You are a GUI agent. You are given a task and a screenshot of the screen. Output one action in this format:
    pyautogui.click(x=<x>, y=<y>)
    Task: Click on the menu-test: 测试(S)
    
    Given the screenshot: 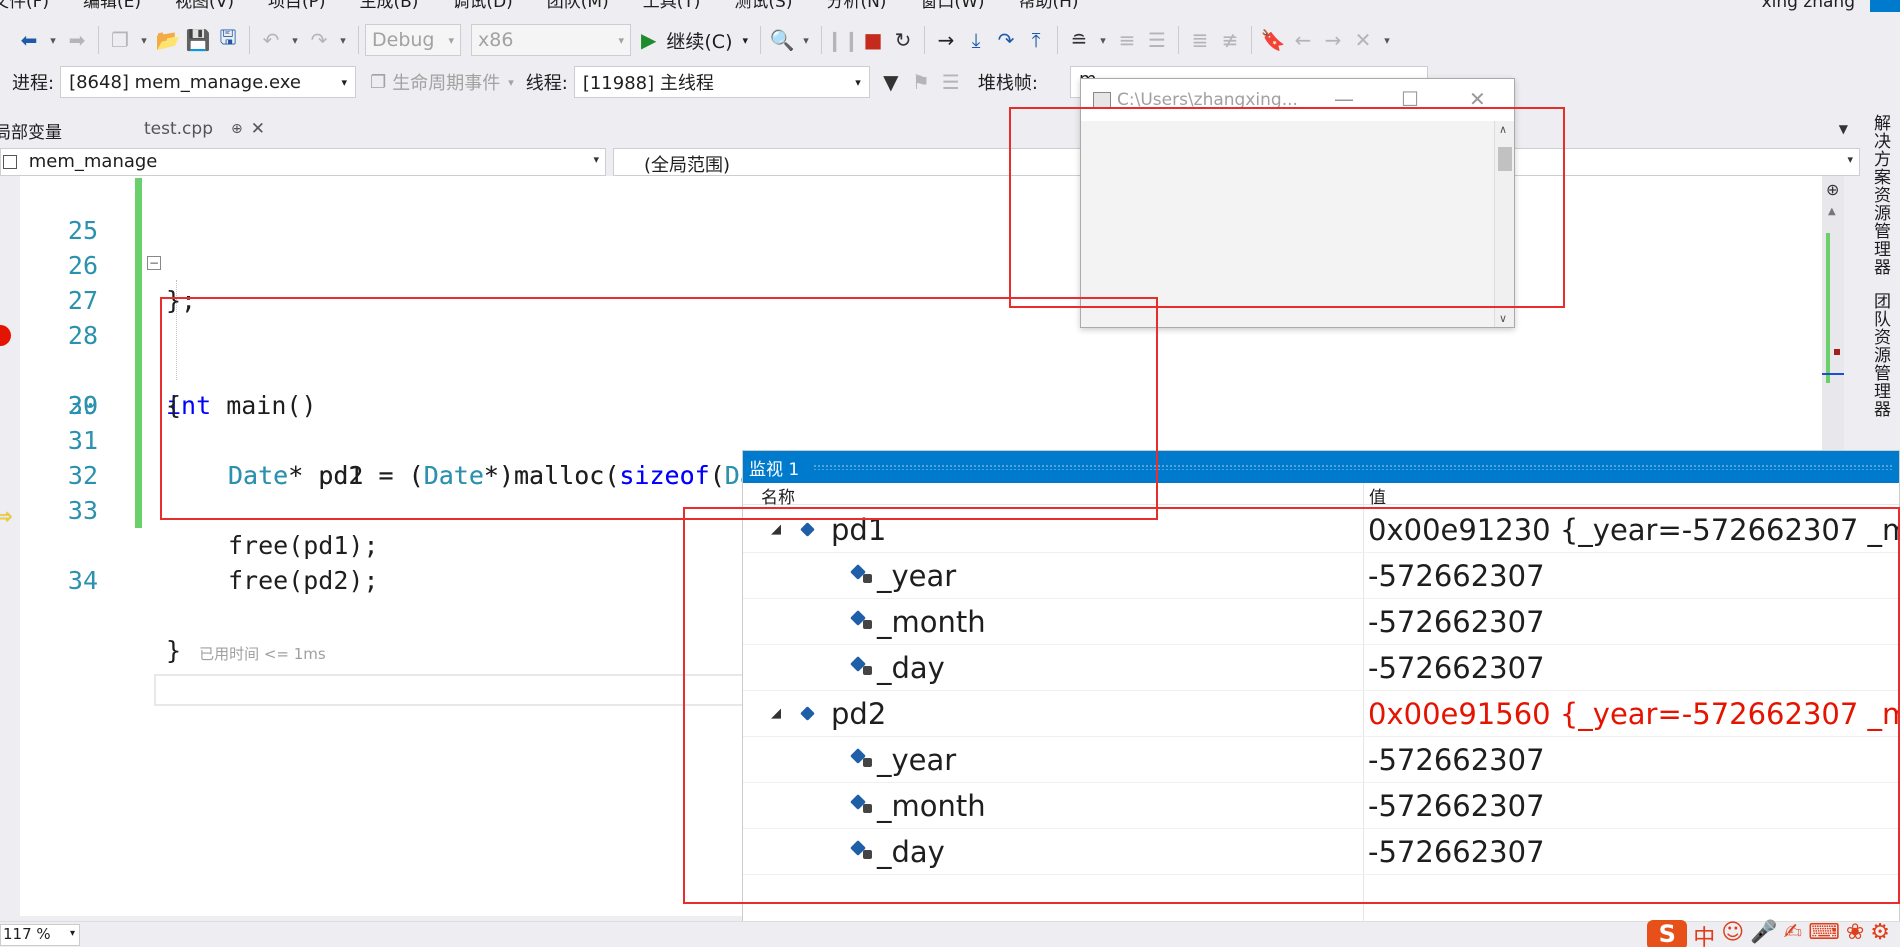 What is the action you would take?
    pyautogui.click(x=763, y=6)
    